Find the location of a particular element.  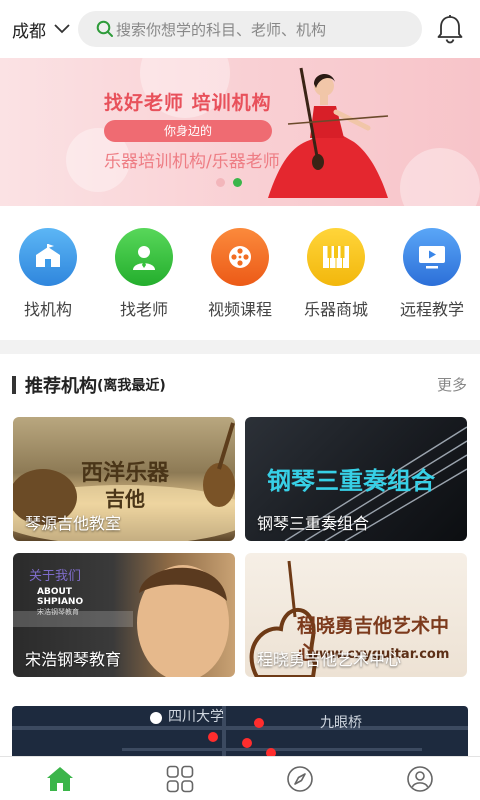

section-heading: 推荐机构 (离我最近) is located at coordinates (89, 385).